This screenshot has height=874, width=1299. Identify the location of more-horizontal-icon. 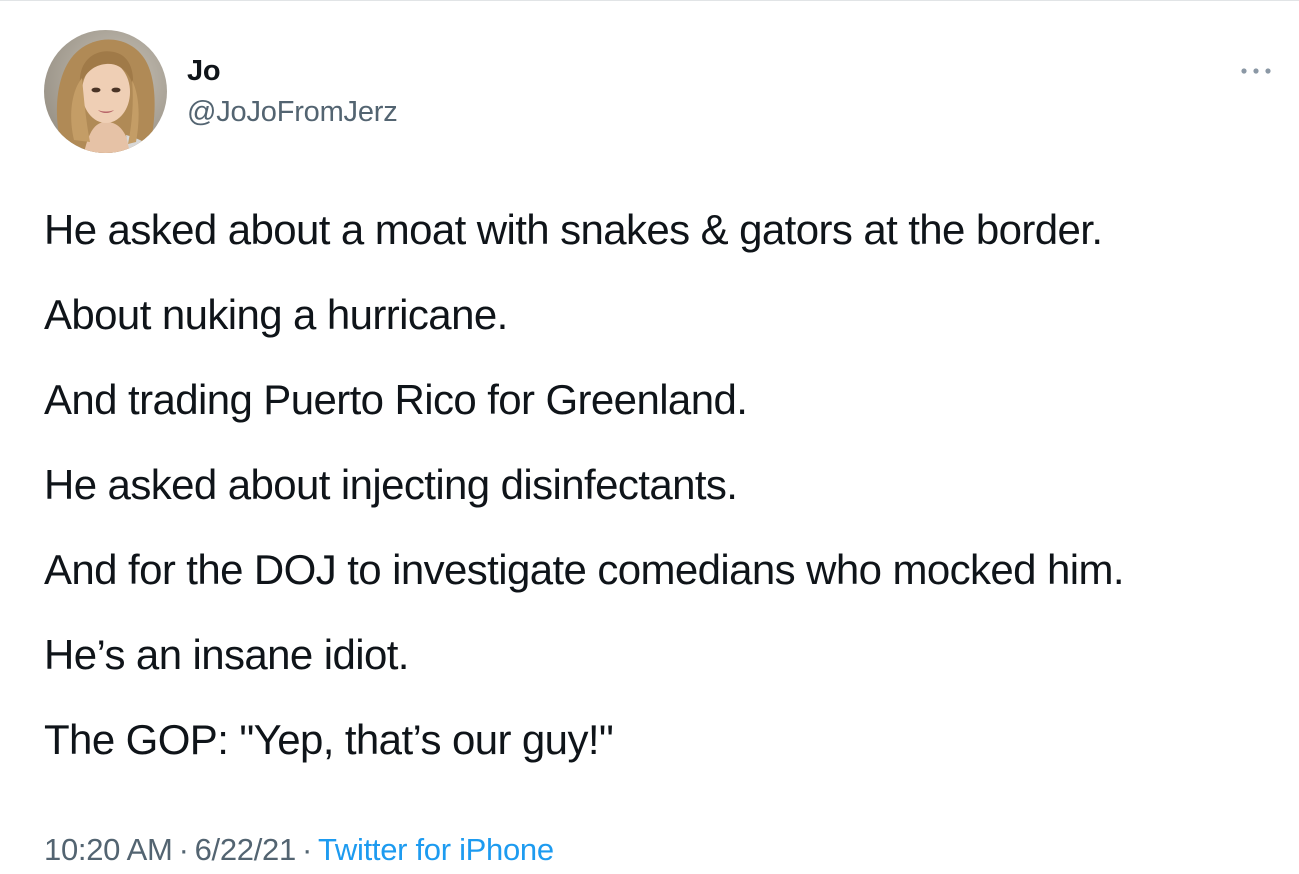
(1256, 71).